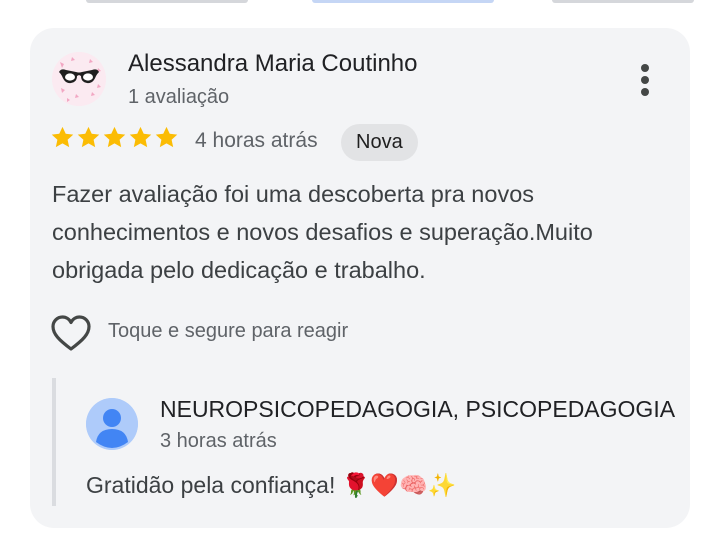 The width and height of the screenshot is (720, 540). Describe the element at coordinates (179, 97) in the screenshot. I see `review-count: 1 avaliação` at that location.